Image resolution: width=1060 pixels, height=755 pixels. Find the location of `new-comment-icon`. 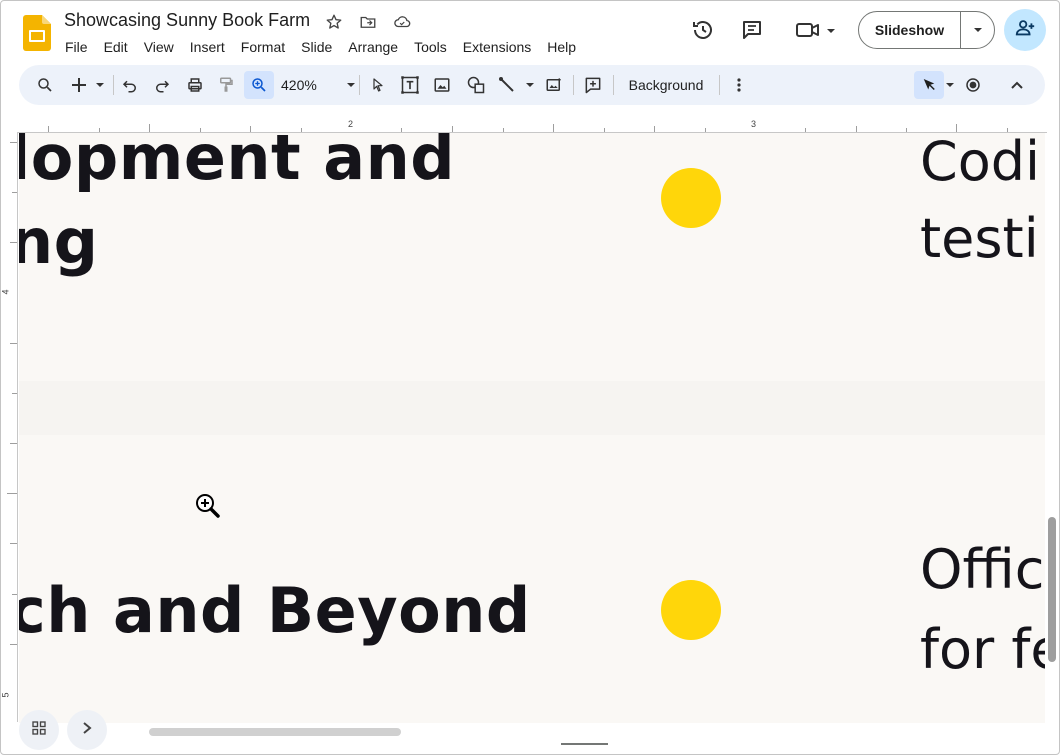

new-comment-icon is located at coordinates (593, 85).